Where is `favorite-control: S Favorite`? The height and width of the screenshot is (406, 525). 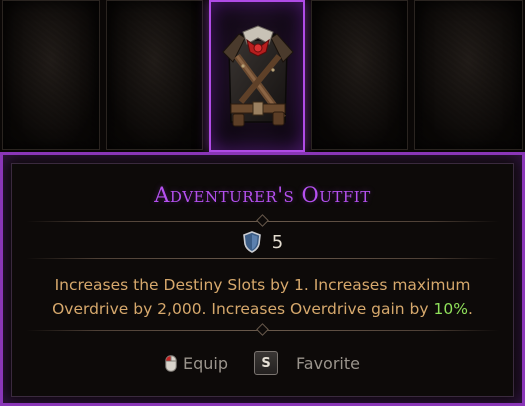 favorite-control: S Favorite is located at coordinates (307, 363).